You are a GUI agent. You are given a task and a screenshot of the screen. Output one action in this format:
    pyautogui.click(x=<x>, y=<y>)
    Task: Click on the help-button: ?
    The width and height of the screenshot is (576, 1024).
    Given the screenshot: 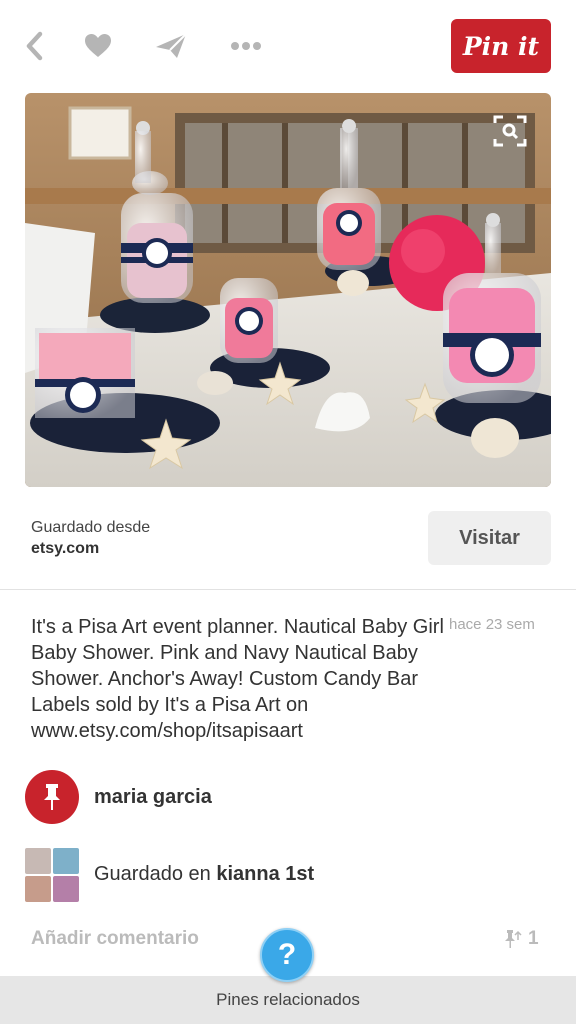 What is the action you would take?
    pyautogui.click(x=287, y=955)
    